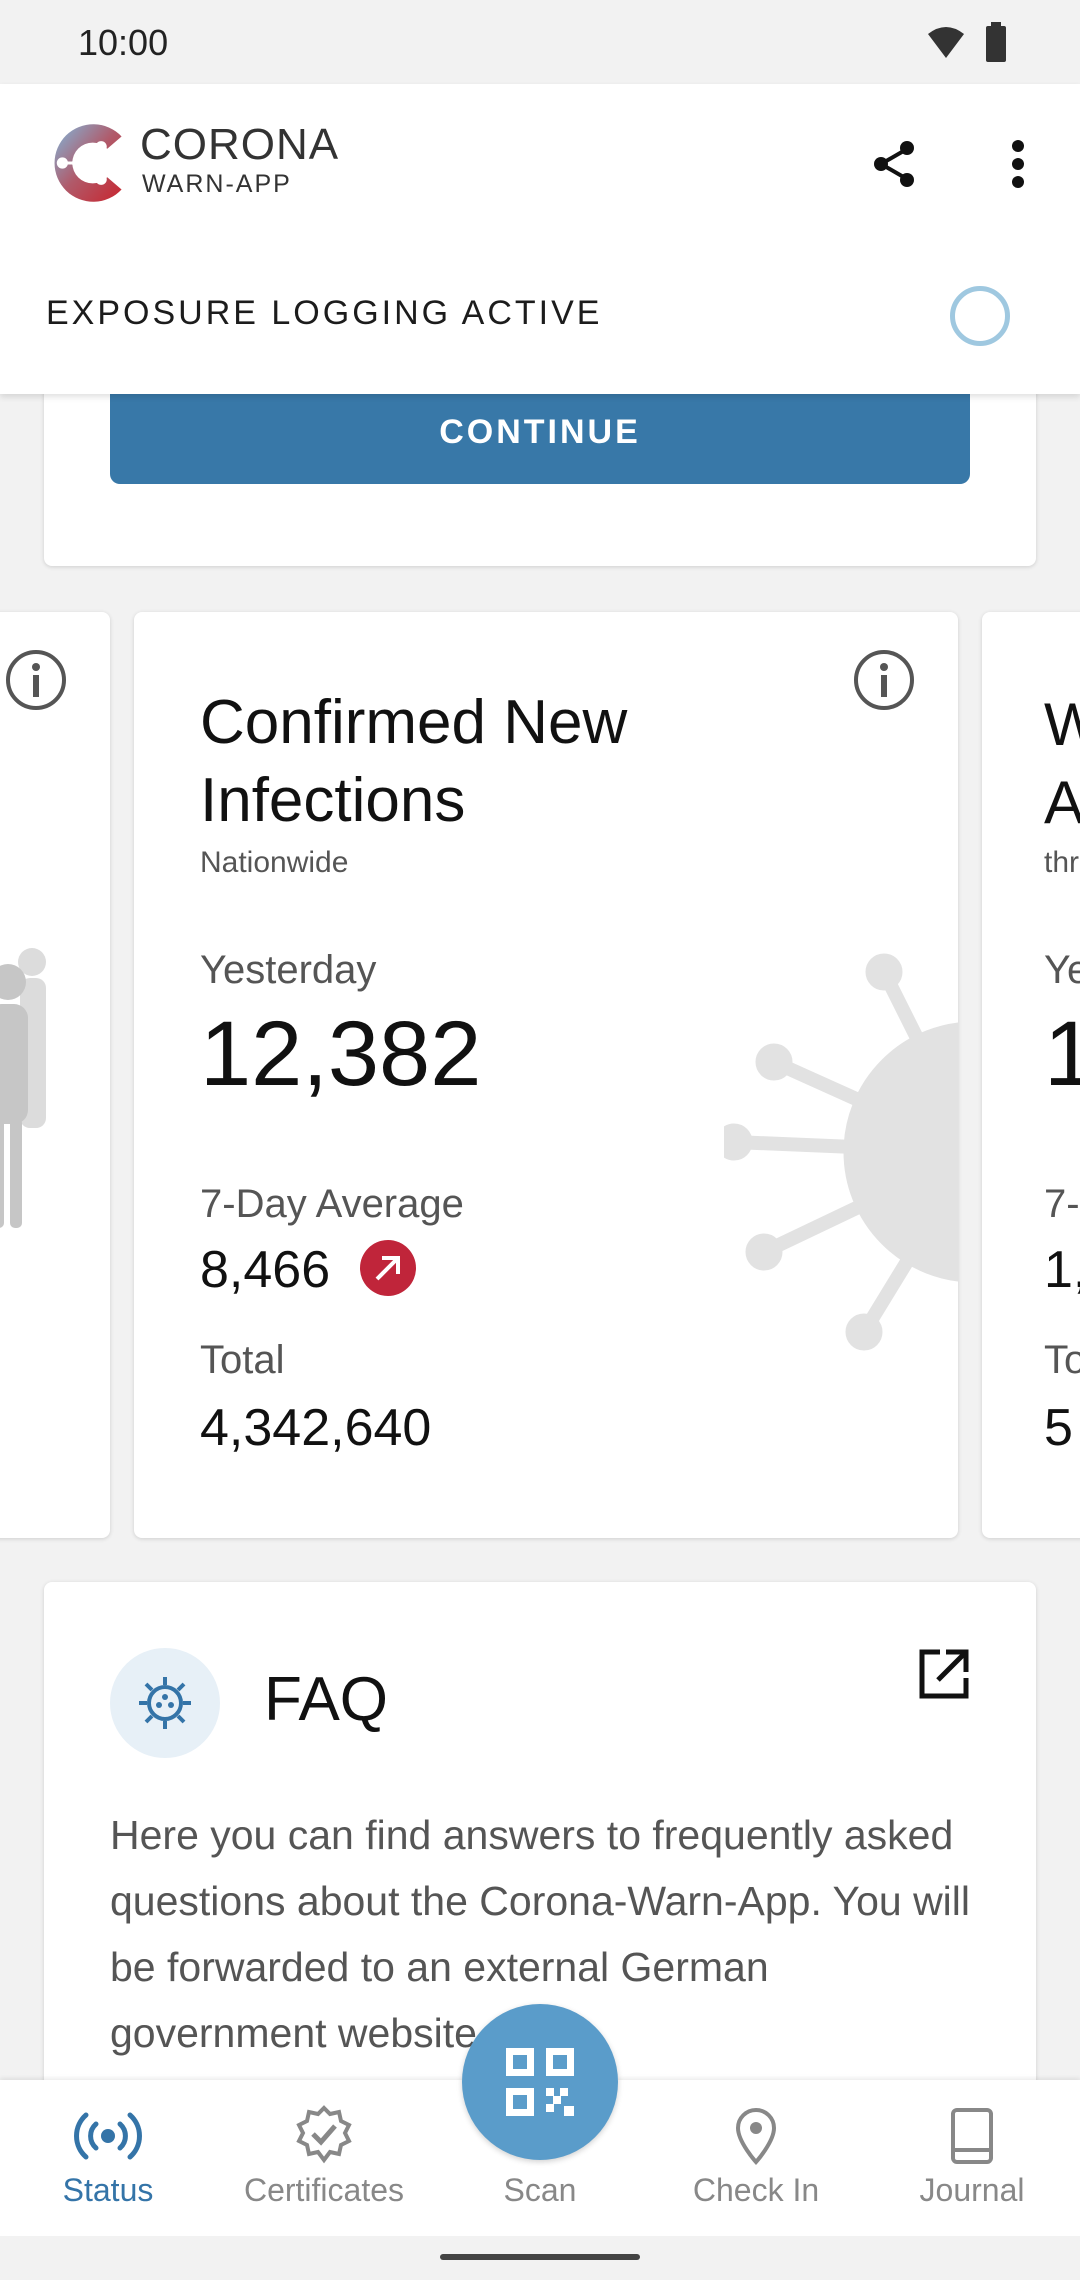 Image resolution: width=1080 pixels, height=2280 pixels. What do you see at coordinates (540, 42) in the screenshot?
I see `system-status-bar: 10:00` at bounding box center [540, 42].